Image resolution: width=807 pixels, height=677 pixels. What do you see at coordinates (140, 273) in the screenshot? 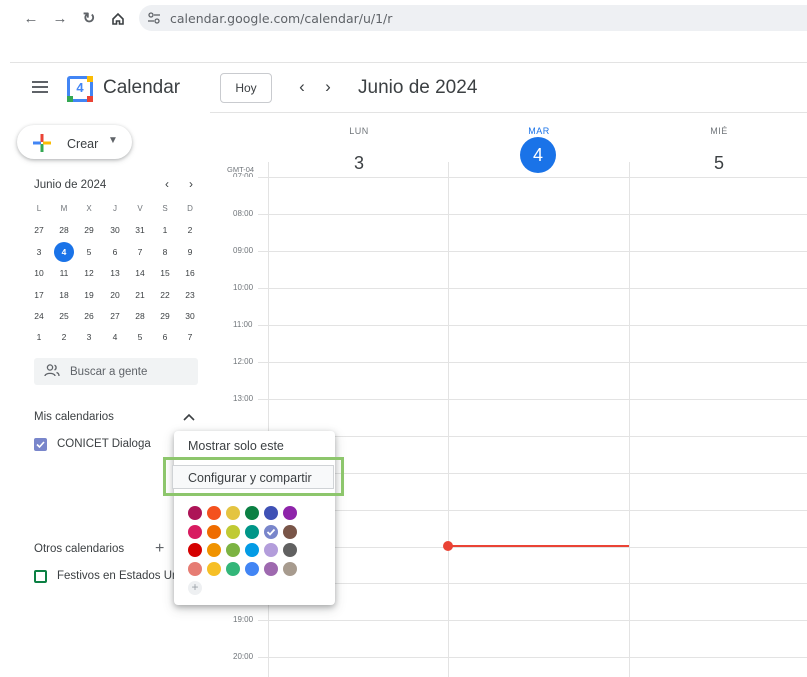
I see `mini-day: 14` at bounding box center [140, 273].